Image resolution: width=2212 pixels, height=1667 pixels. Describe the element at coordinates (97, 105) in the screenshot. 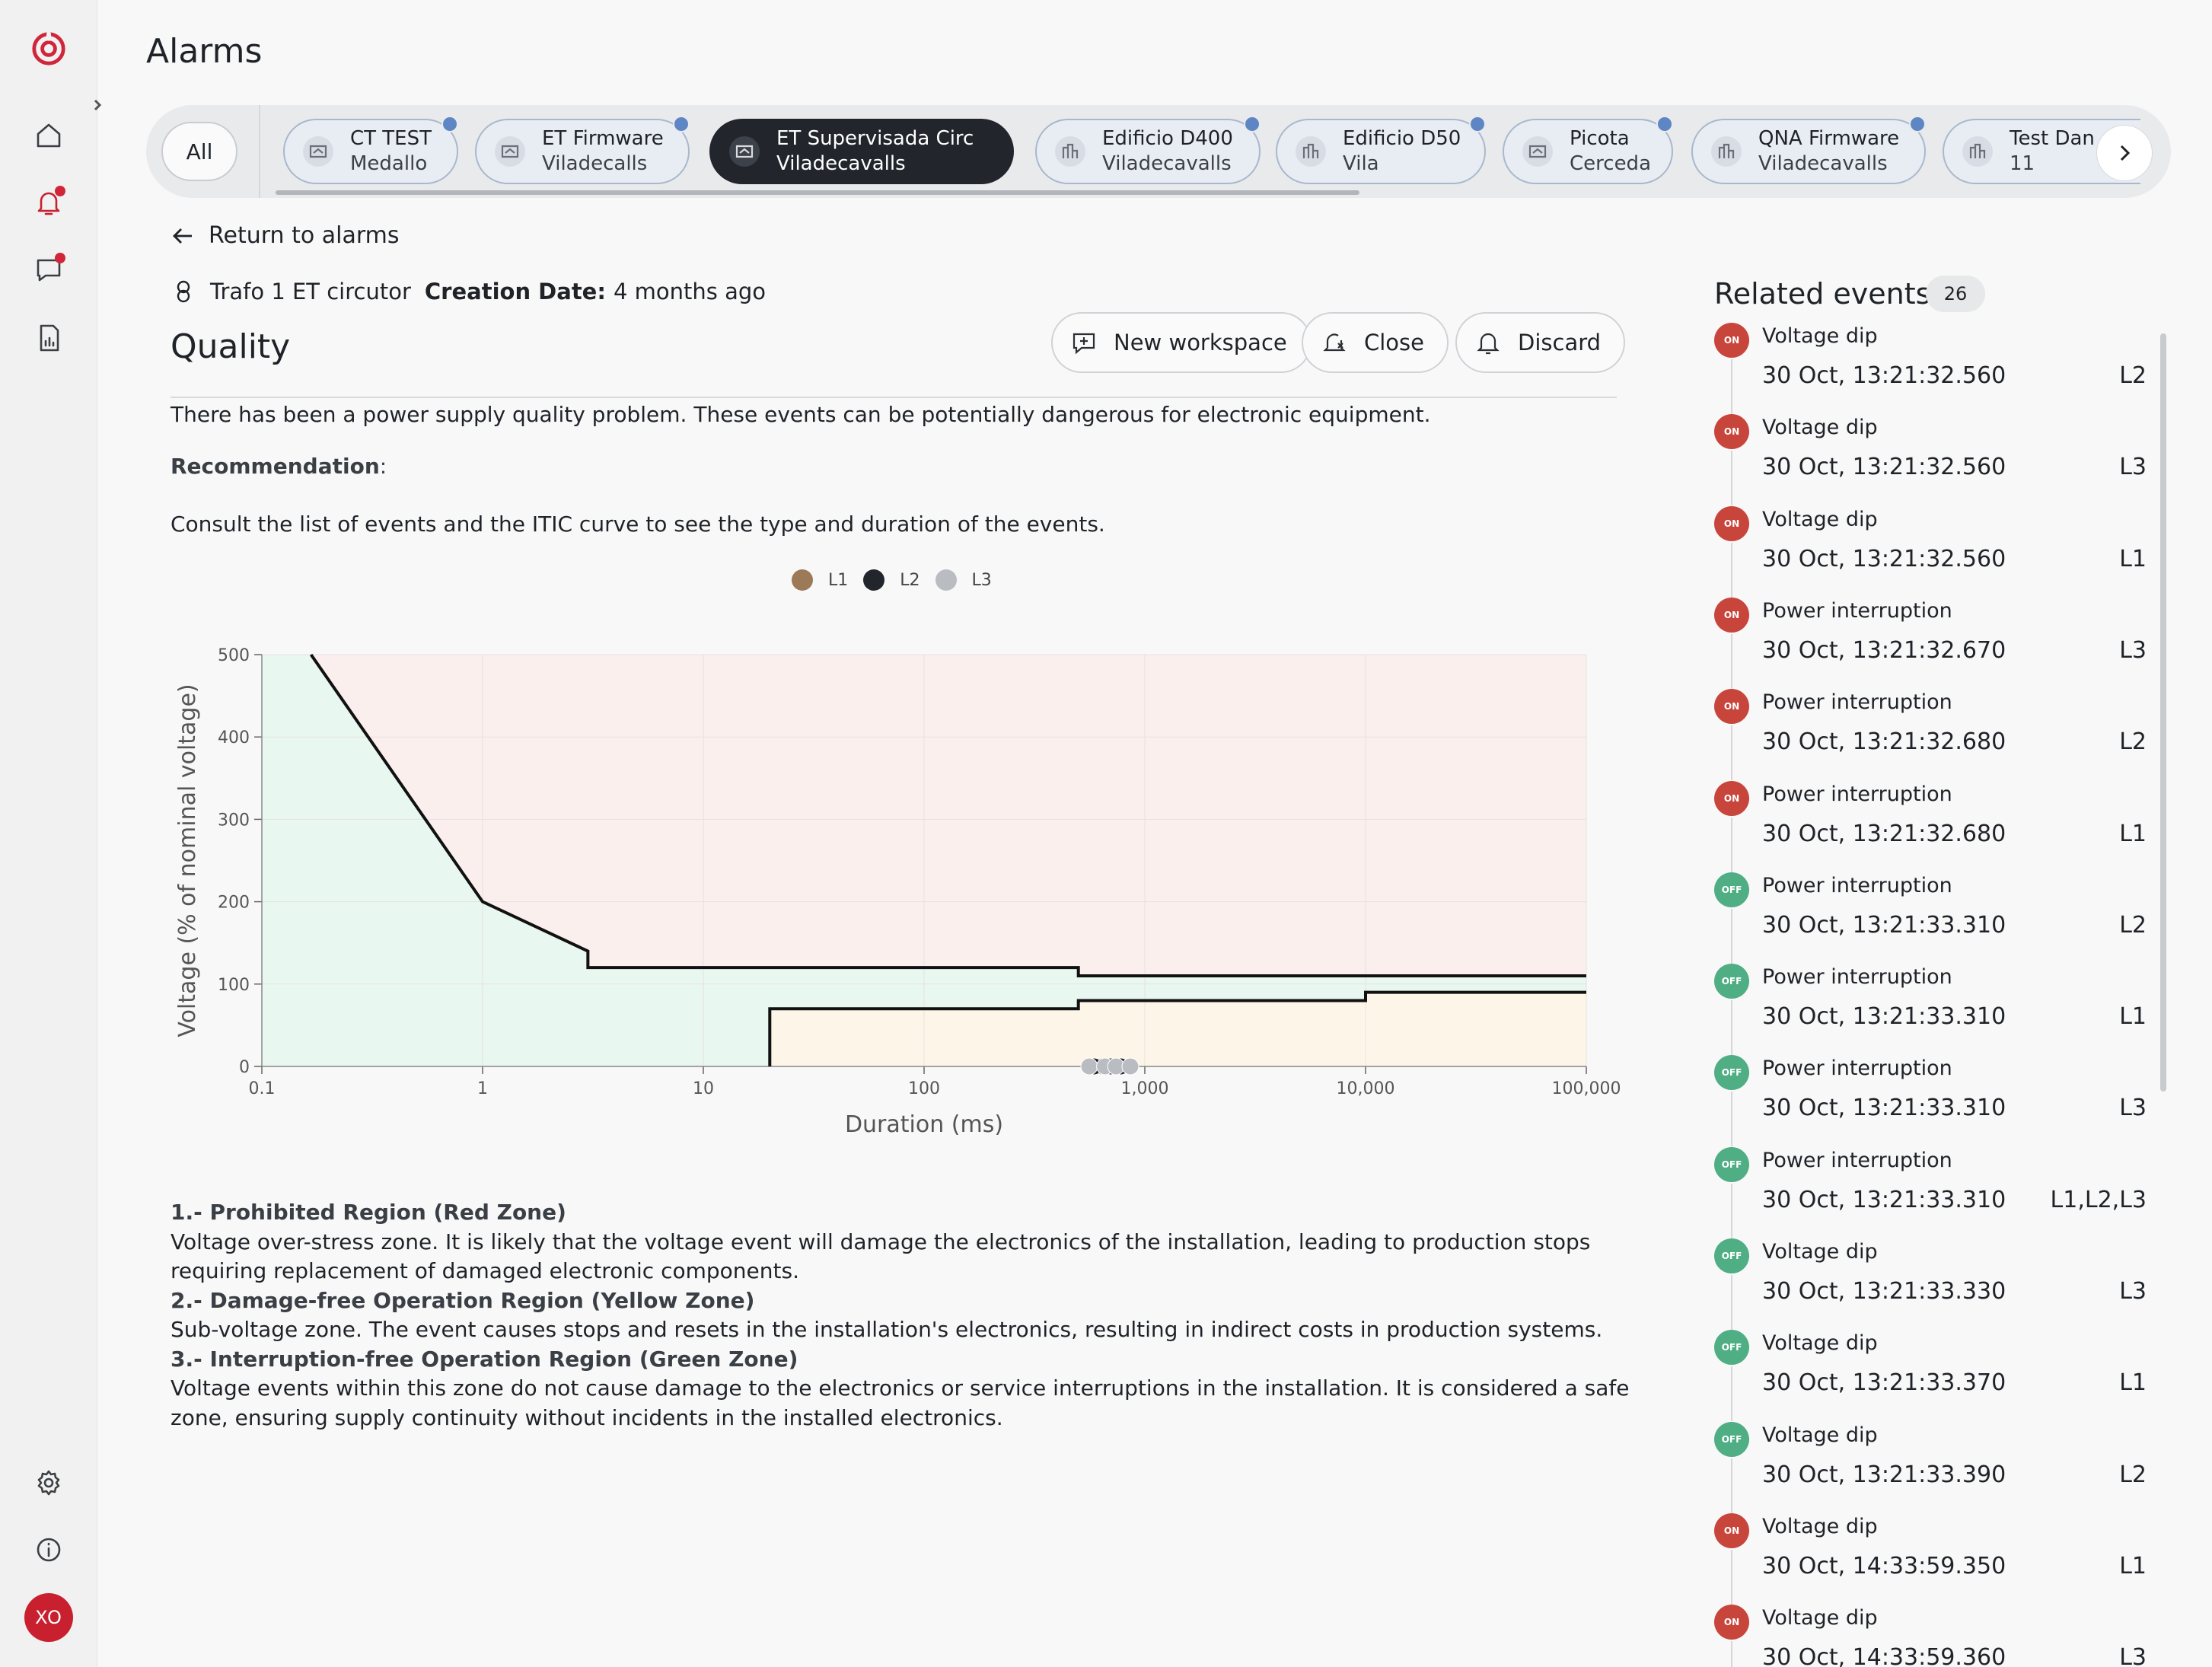

I see `expand-sidebar-chevron-icon` at that location.